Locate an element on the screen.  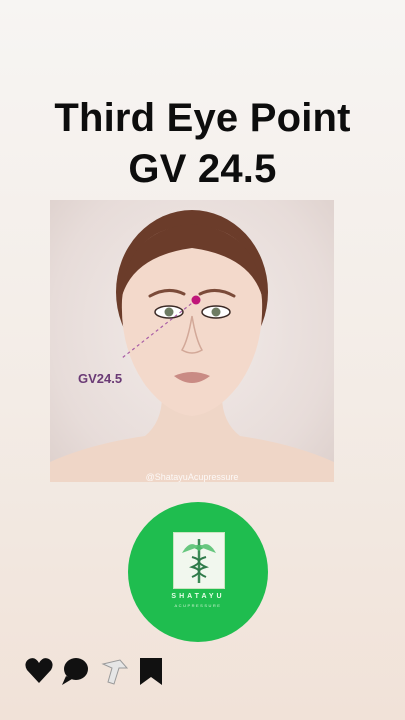
comment-icon is located at coordinates (75, 673).